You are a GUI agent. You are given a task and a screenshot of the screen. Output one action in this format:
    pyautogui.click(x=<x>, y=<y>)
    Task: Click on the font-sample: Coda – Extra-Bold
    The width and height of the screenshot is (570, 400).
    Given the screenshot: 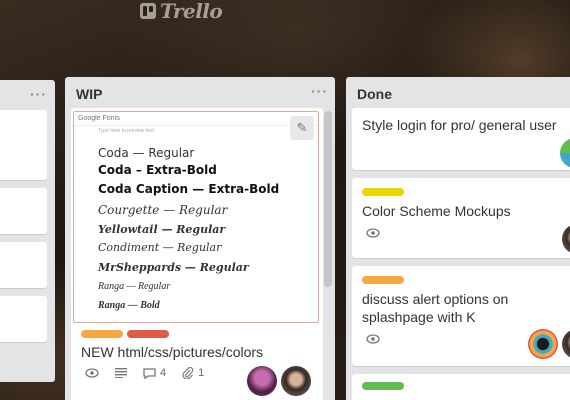 What is the action you would take?
    pyautogui.click(x=157, y=170)
    